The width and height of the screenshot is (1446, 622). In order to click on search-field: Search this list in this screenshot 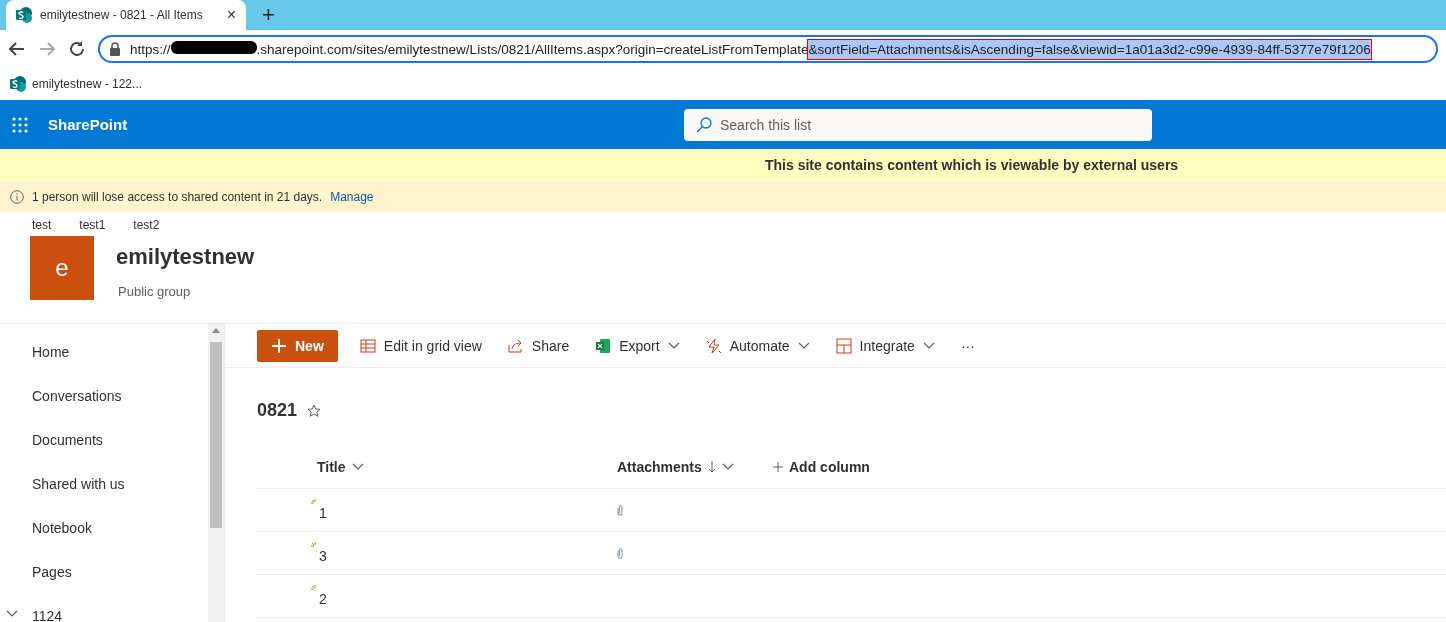, I will do `click(918, 124)`.